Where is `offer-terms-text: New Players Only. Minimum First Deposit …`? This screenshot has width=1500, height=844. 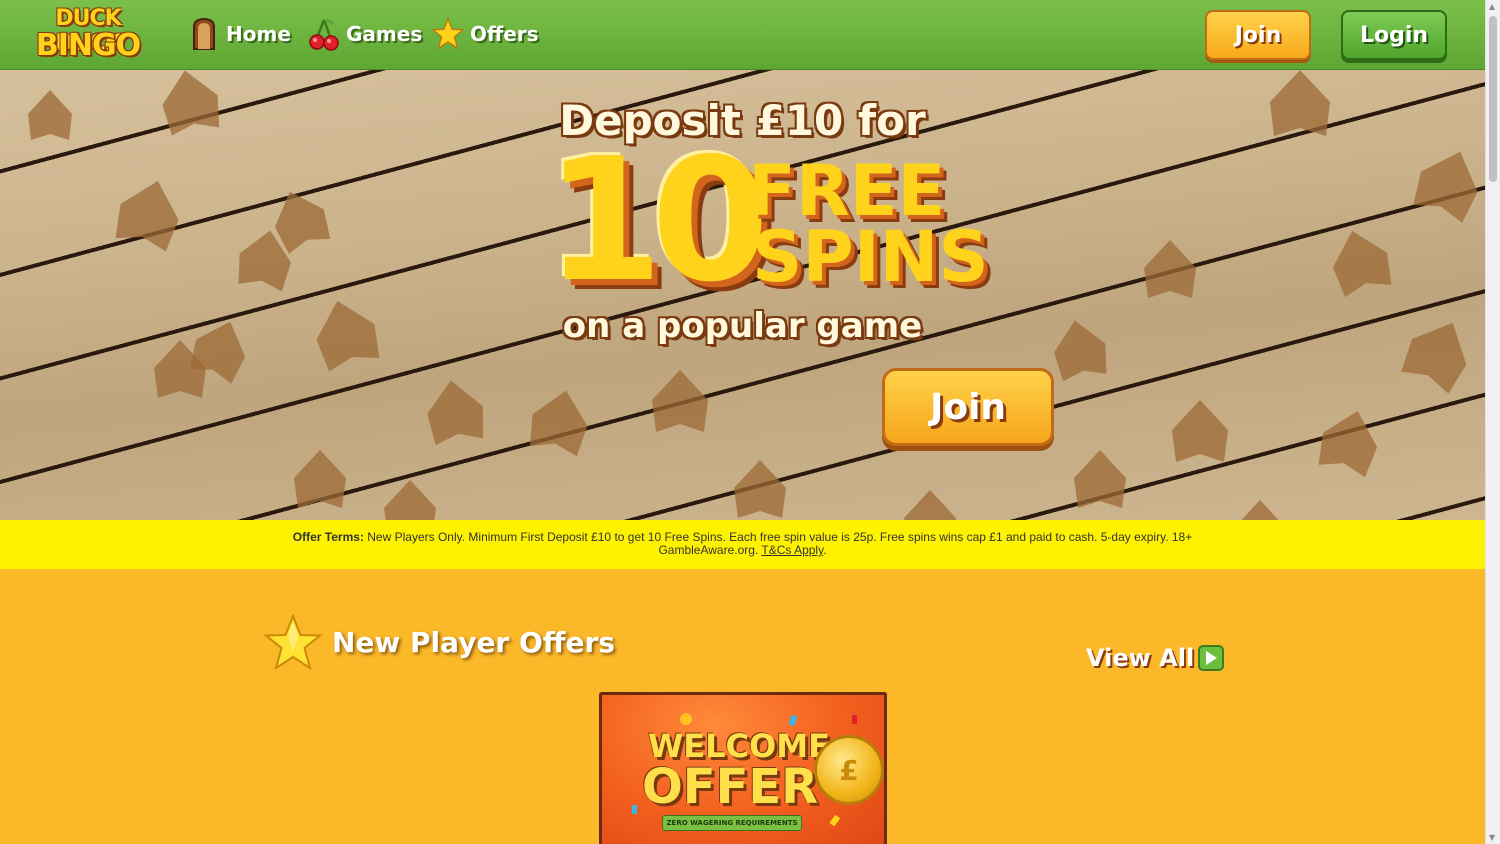
offer-terms-text: New Players Only. Minimum First Deposit … is located at coordinates (780, 537).